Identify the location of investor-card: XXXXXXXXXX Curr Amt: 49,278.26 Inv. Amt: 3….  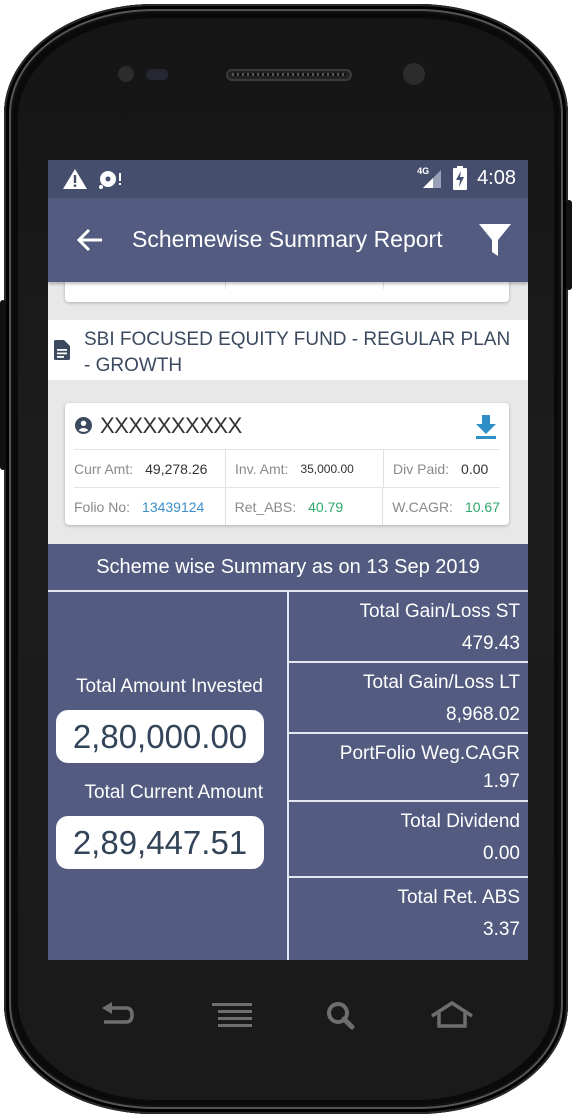
(287, 464).